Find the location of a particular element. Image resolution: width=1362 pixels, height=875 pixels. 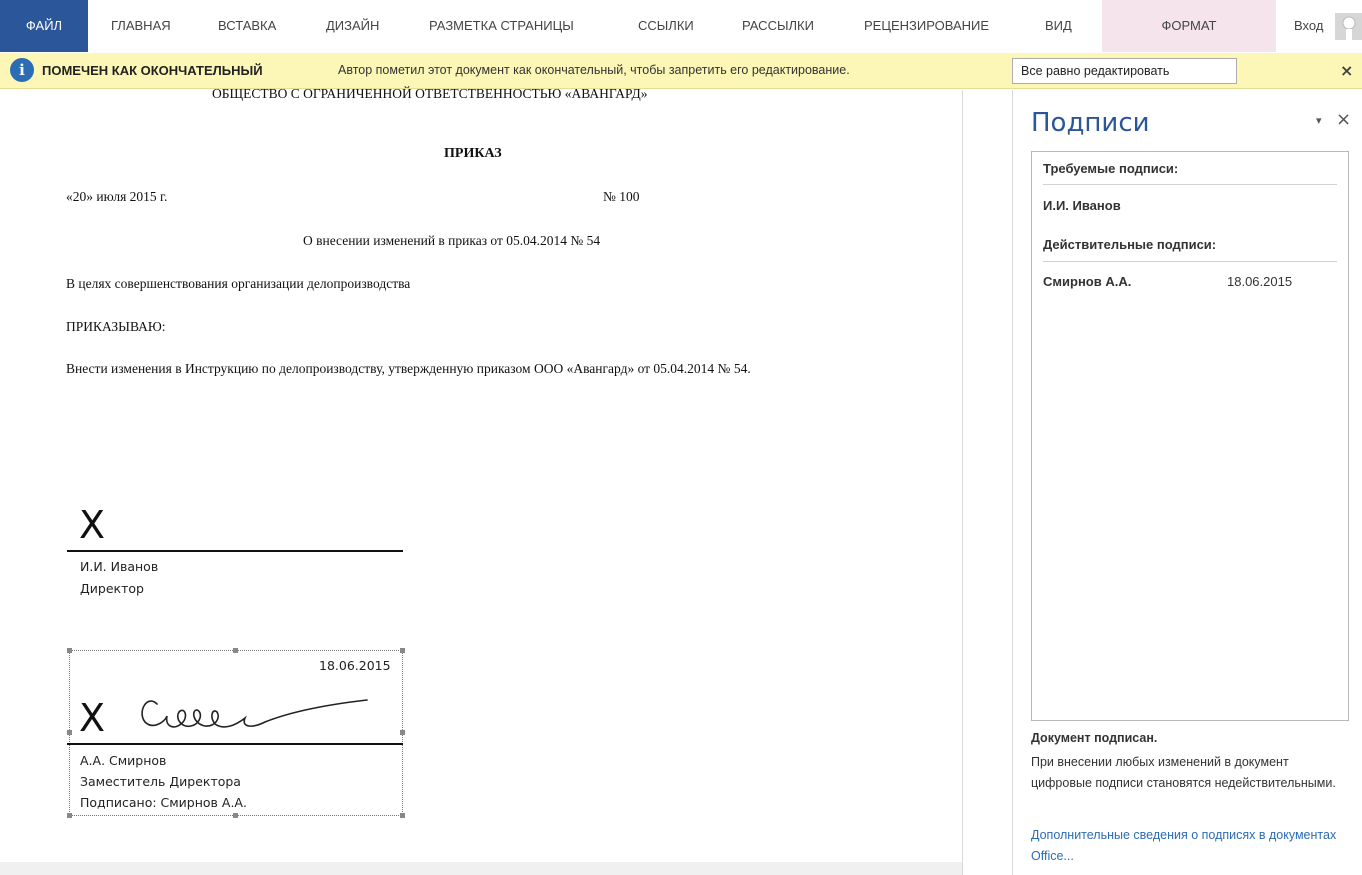

pane-title: Подписи is located at coordinates (1090, 123).